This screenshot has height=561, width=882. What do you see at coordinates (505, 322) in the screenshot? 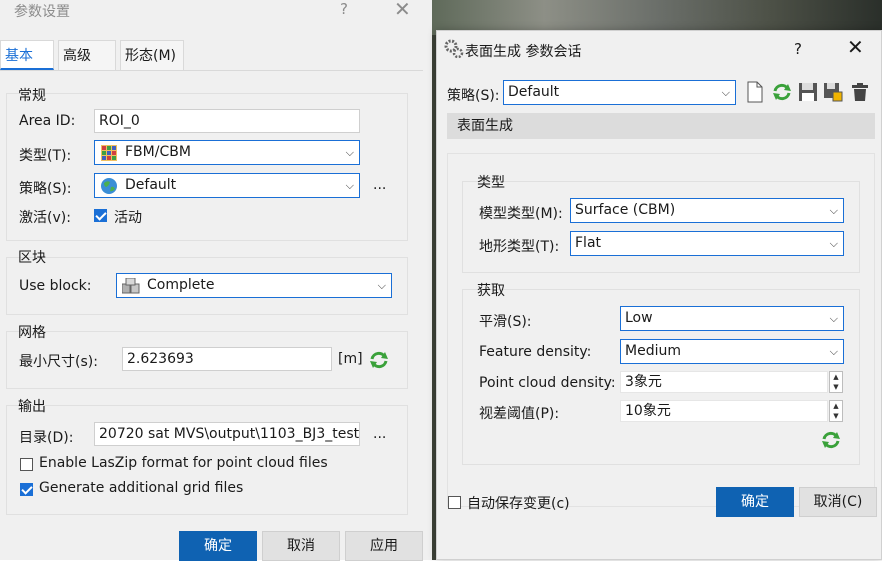
I see `smooth-label: 平滑(S):` at bounding box center [505, 322].